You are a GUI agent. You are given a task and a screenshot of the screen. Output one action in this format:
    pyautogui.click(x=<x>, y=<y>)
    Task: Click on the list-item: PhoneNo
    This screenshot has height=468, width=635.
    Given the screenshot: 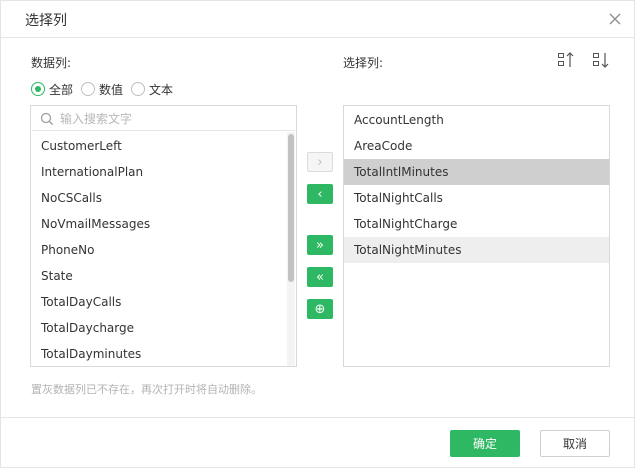 What is the action you would take?
    pyautogui.click(x=159, y=250)
    